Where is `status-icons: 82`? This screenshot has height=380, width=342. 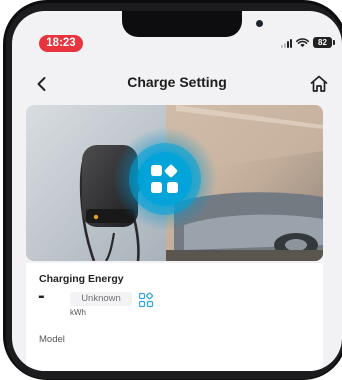
status-icons: 82 is located at coordinates (308, 42).